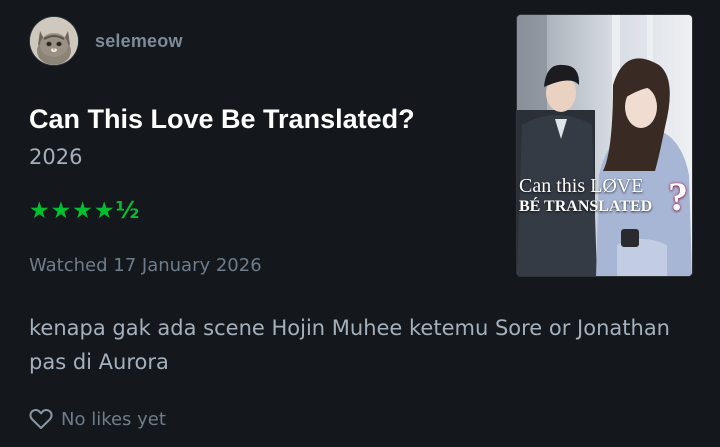 This screenshot has width=720, height=447. What do you see at coordinates (586, 206) in the screenshot?
I see `poster-title-line2: BÉ TRANSLATED` at bounding box center [586, 206].